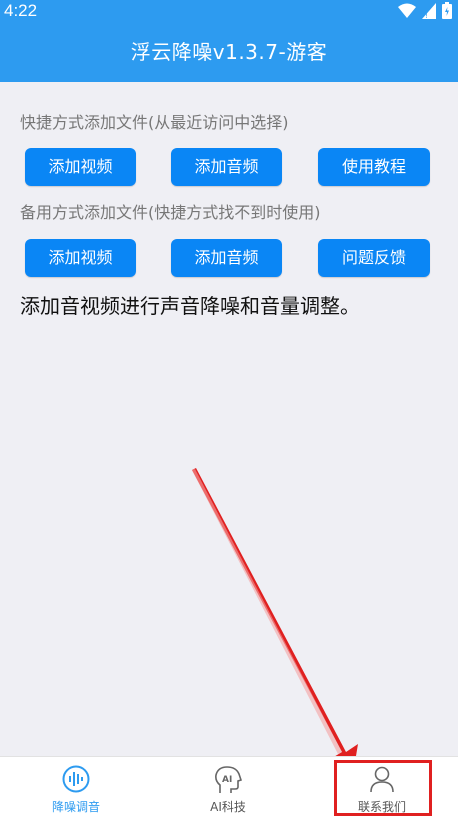  I want to click on status-time: 4:22, so click(21, 10).